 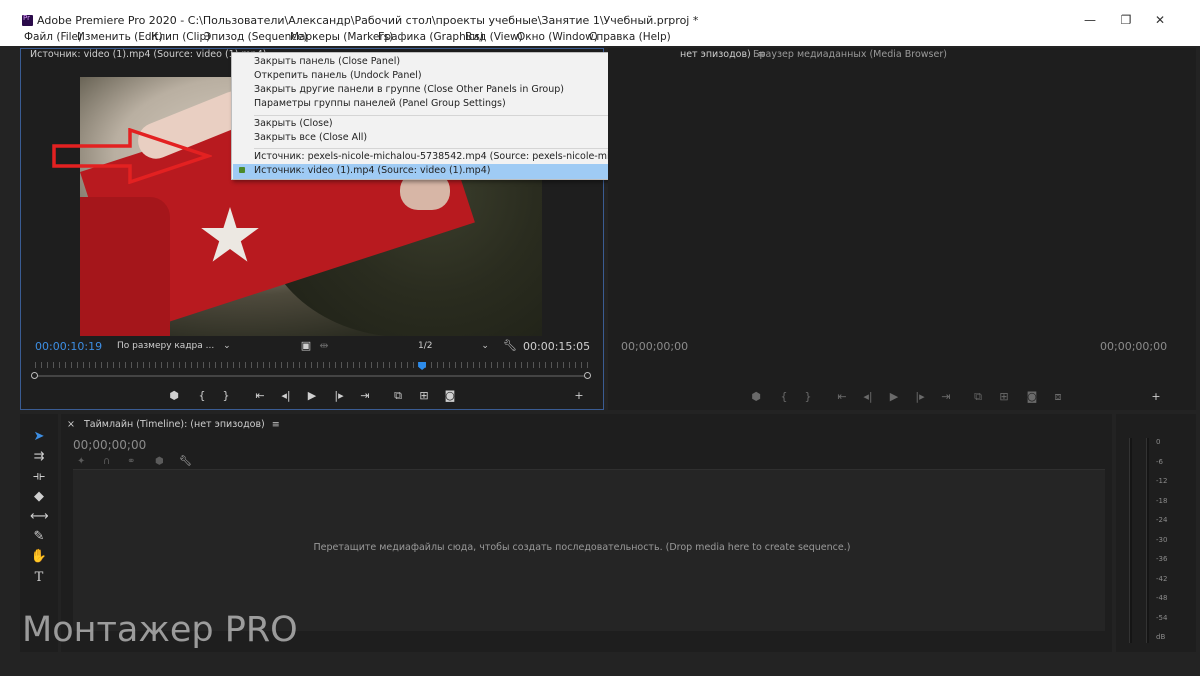 What do you see at coordinates (132, 156) in the screenshot?
I see `red-arrow-annotation-icon` at bounding box center [132, 156].